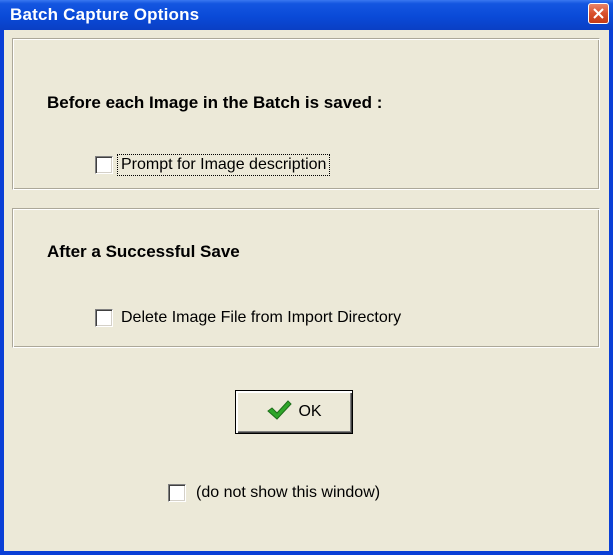  Describe the element at coordinates (294, 412) in the screenshot. I see `ok-button: OK` at that location.